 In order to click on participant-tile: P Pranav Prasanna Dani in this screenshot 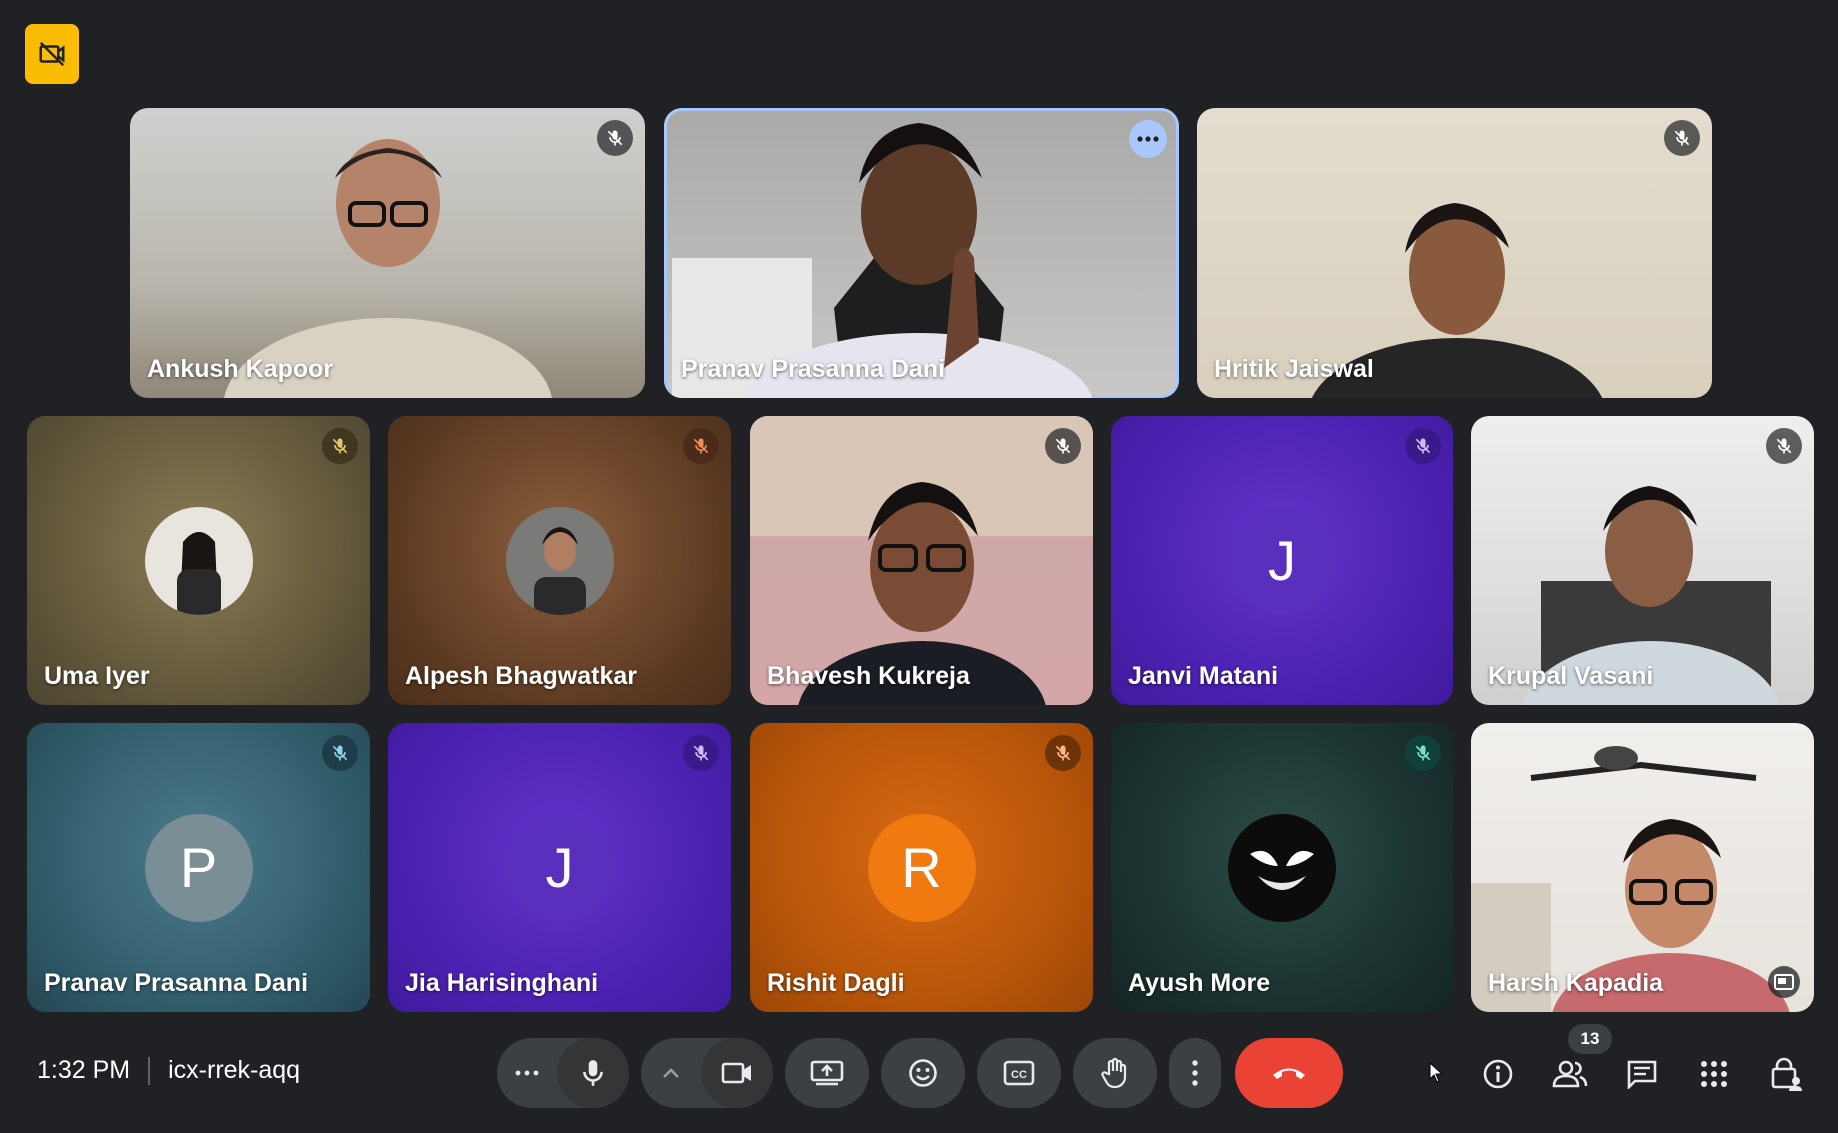, I will do `click(198, 867)`.